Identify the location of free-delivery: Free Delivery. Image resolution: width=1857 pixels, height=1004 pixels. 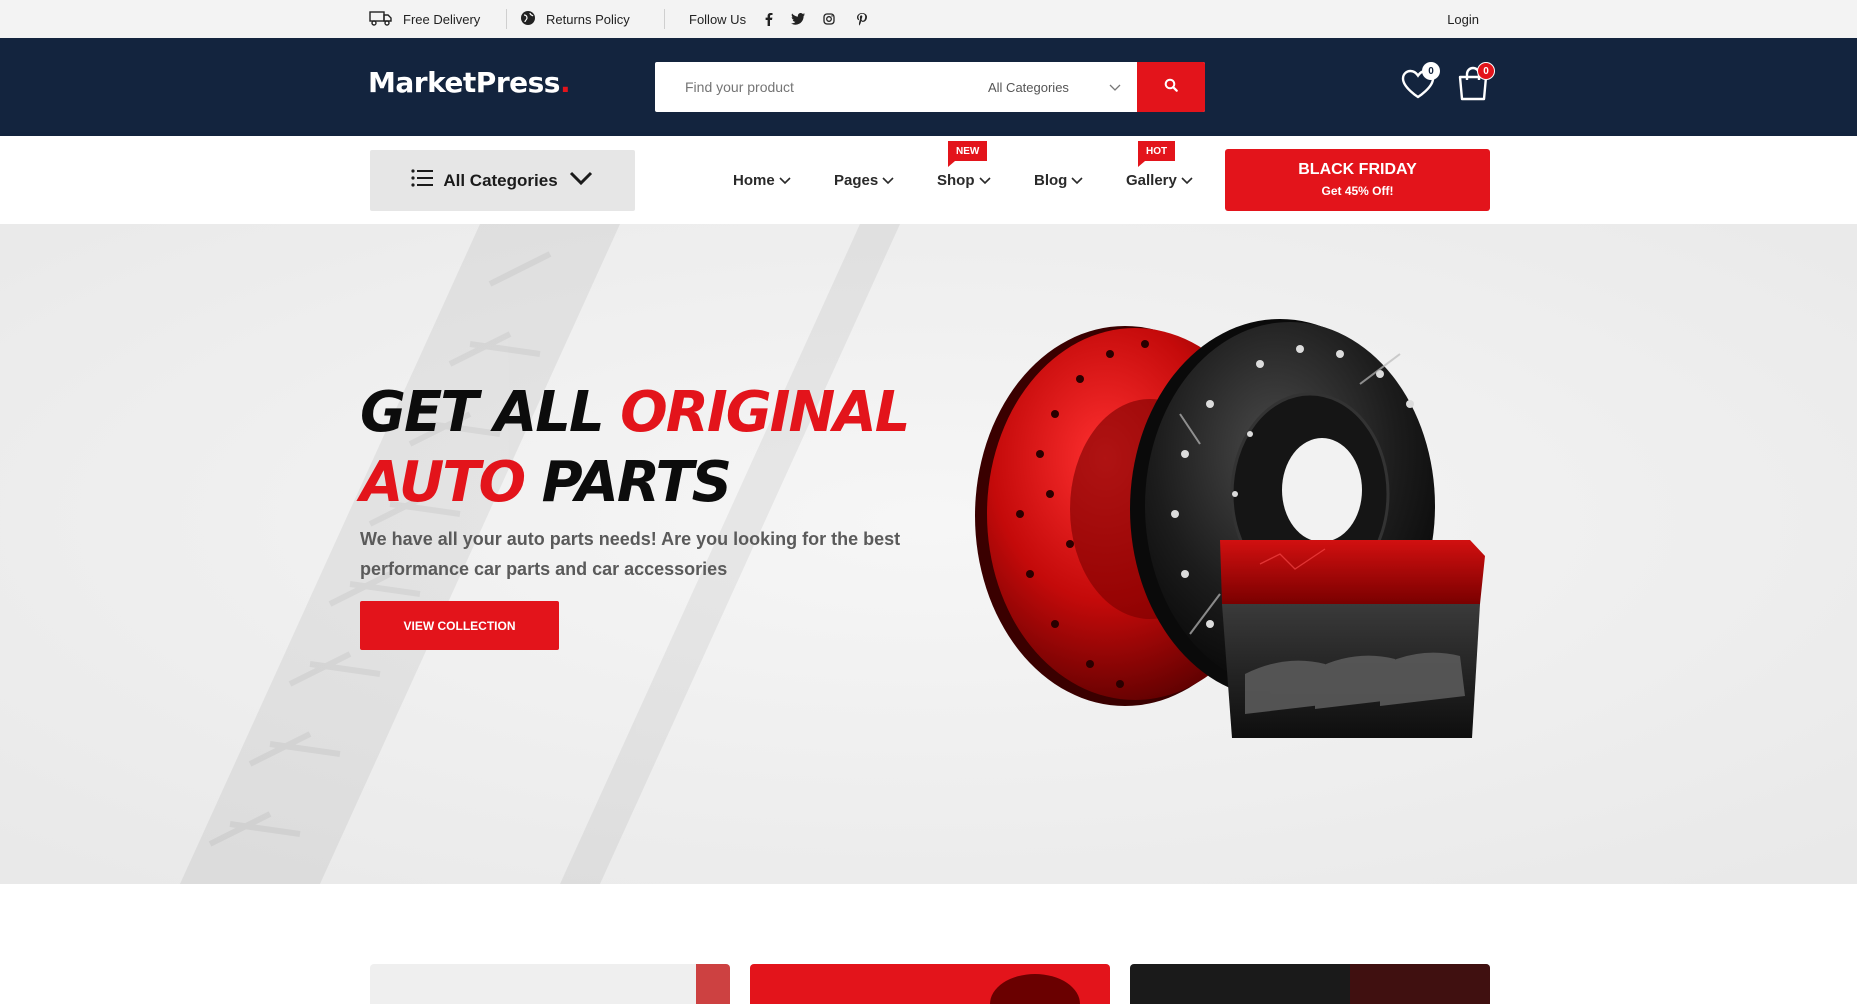
(424, 19).